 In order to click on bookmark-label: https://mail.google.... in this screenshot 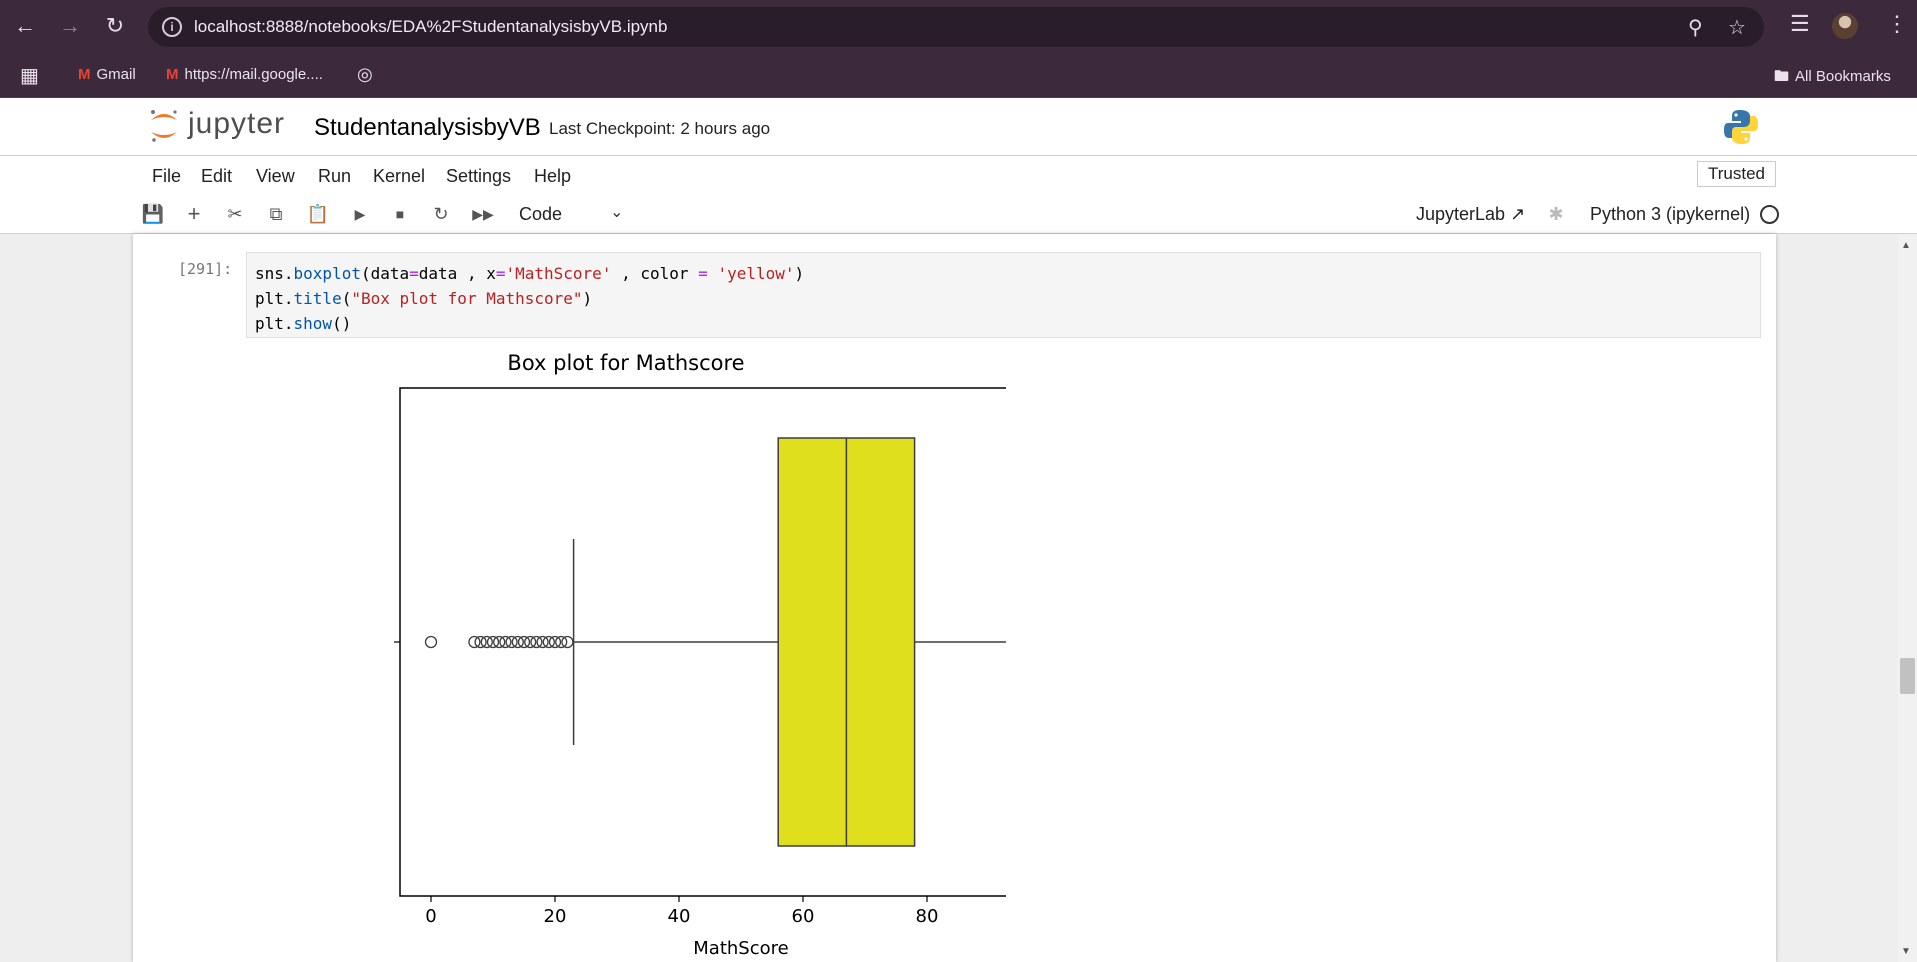, I will do `click(253, 74)`.